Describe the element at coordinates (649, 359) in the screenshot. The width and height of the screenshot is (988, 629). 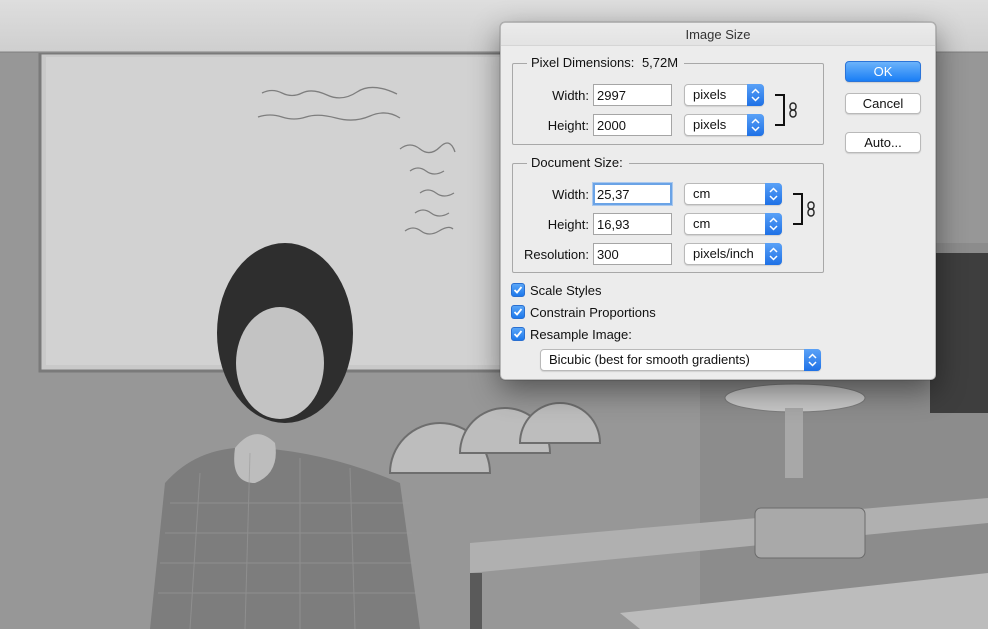
I see `resample-method: Bicubic (best for smooth gradients)` at that location.